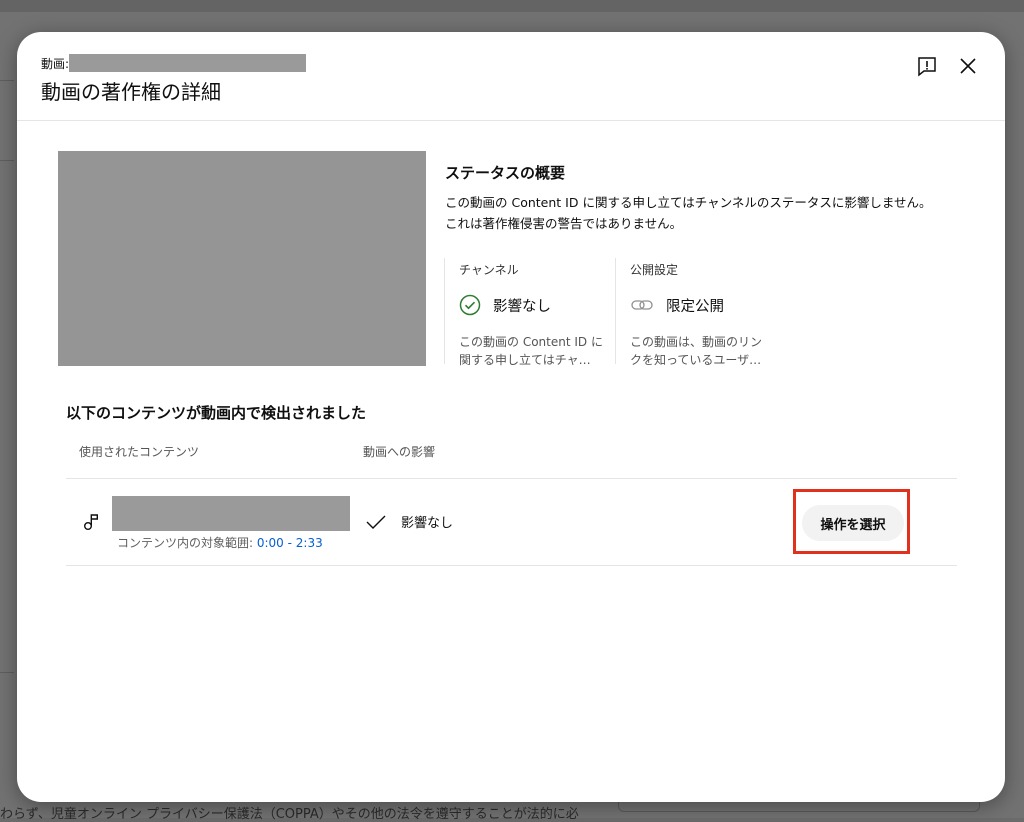 Image resolution: width=1024 pixels, height=822 pixels. I want to click on column-header-impact: 動画への影響, so click(399, 452).